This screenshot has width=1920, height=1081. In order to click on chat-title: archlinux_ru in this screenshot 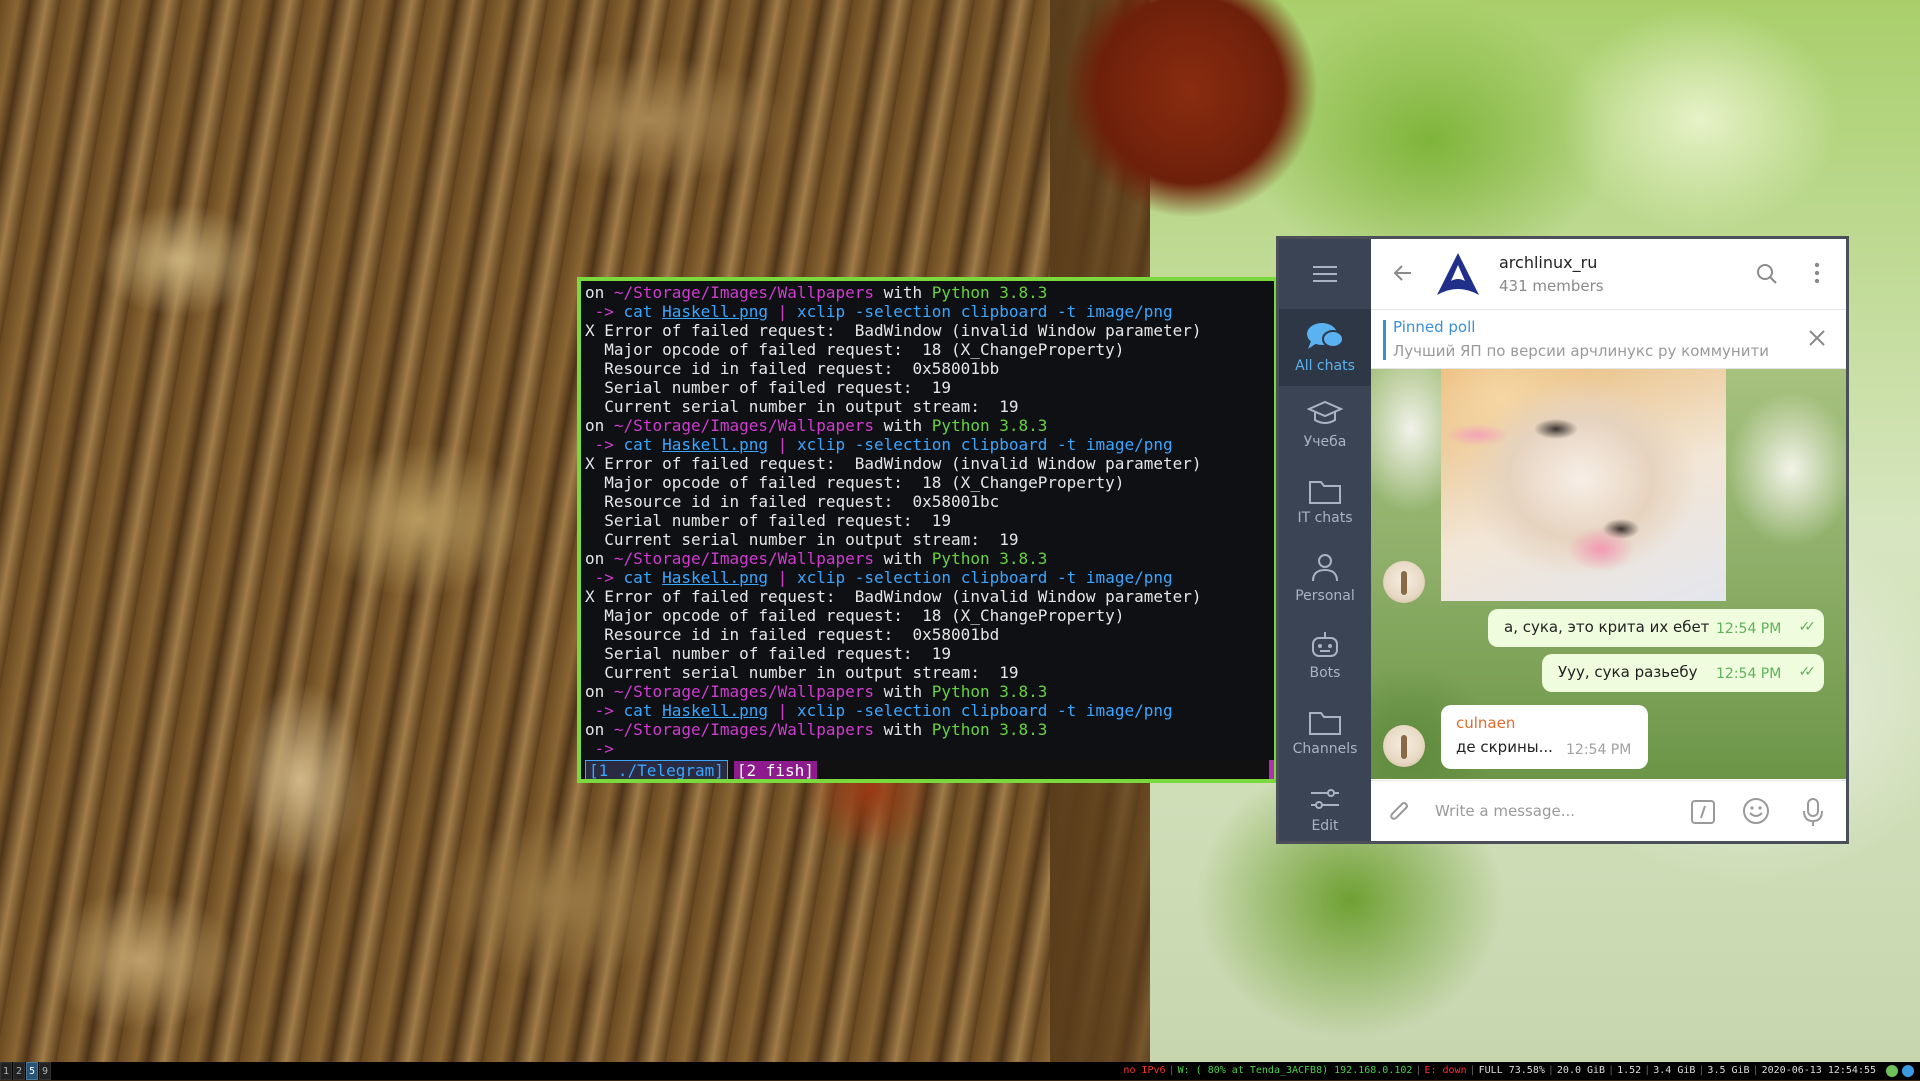, I will do `click(1548, 262)`.